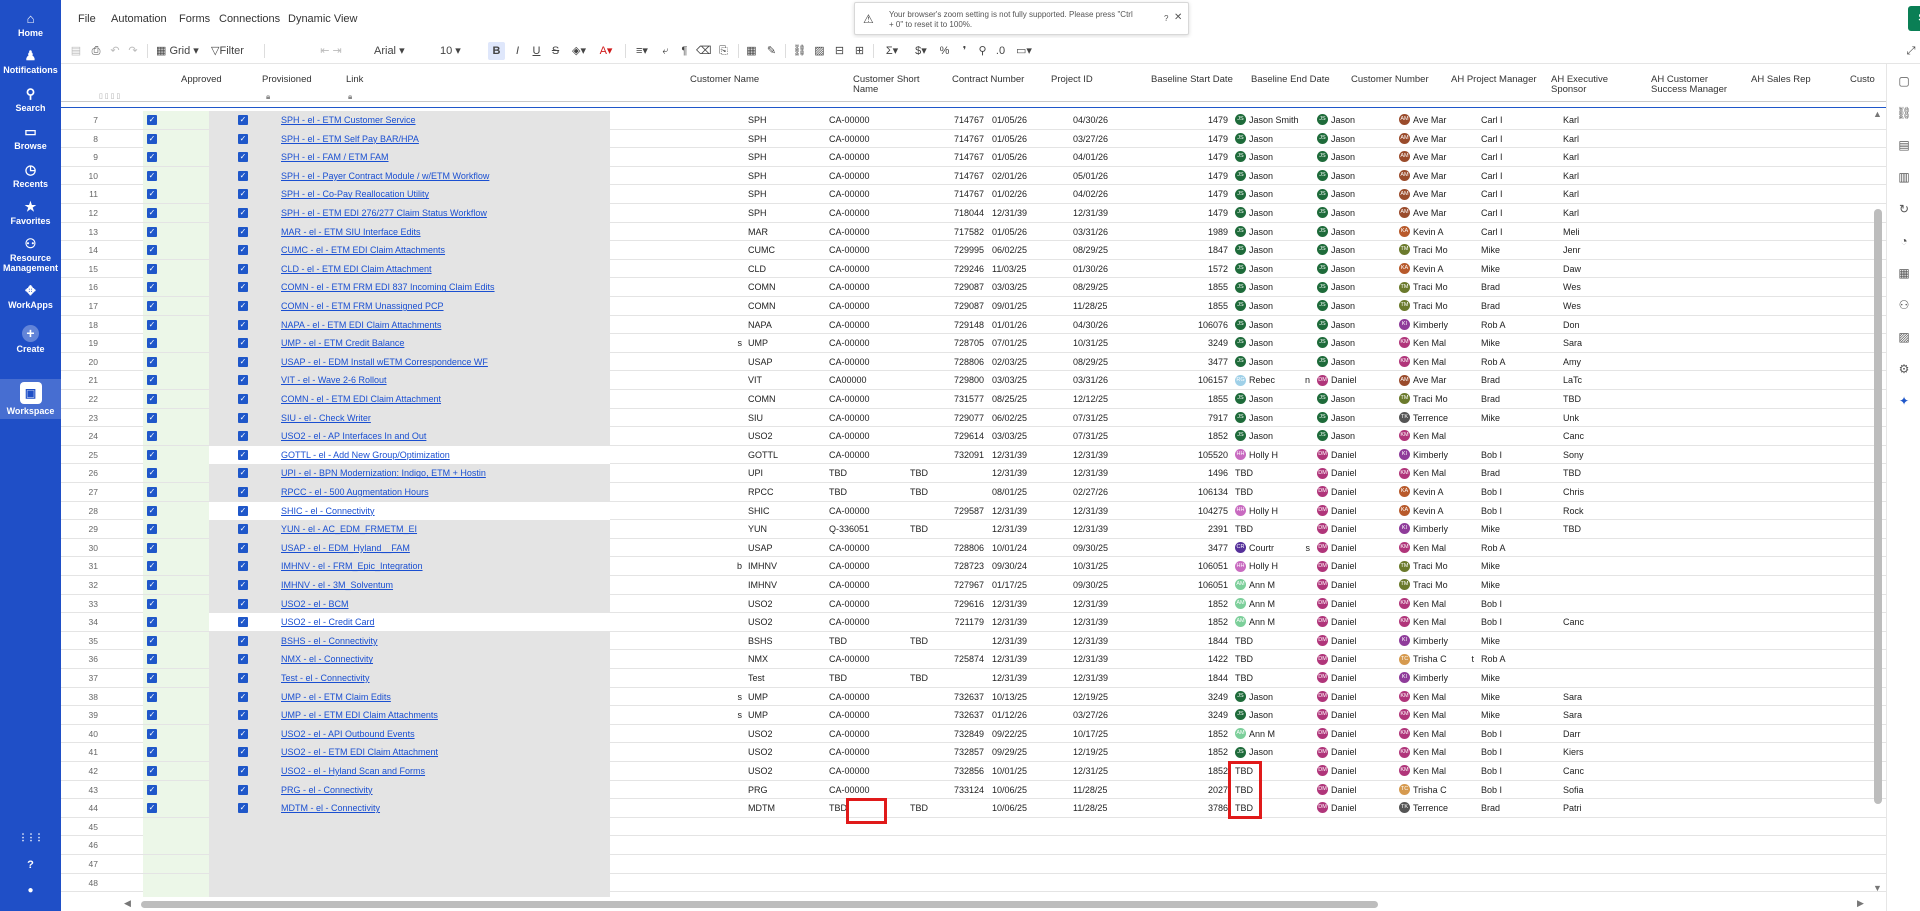  Describe the element at coordinates (331, 51) in the screenshot. I see `indent-icons: ⇤ ⇥` at that location.